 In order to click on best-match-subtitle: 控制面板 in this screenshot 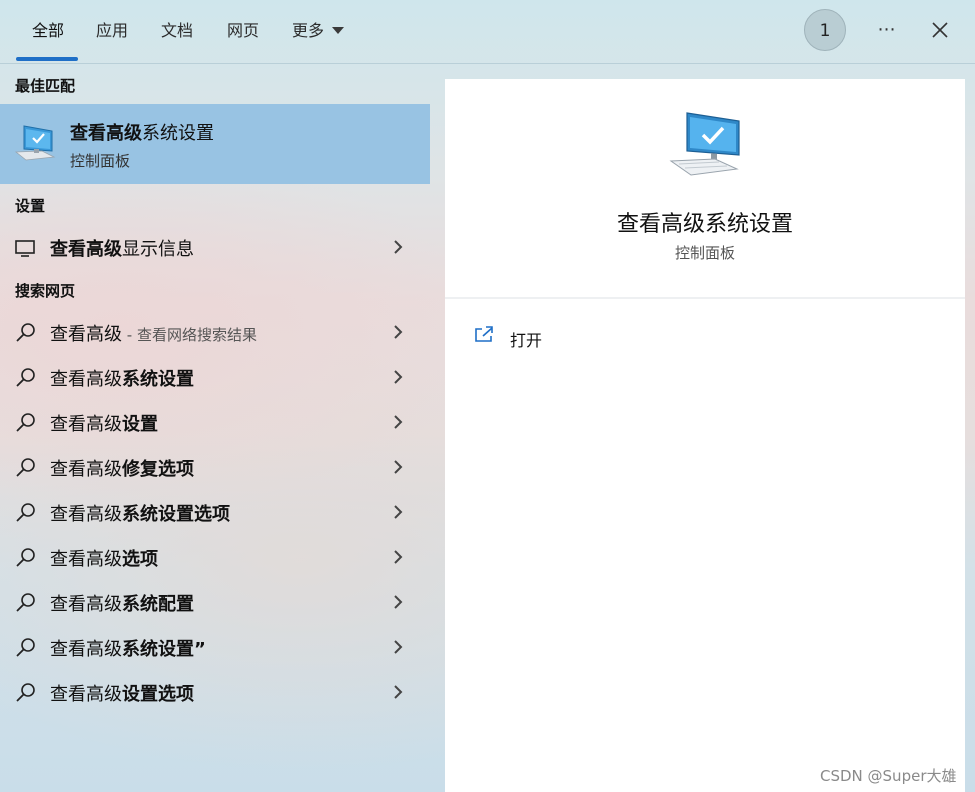, I will do `click(100, 161)`.